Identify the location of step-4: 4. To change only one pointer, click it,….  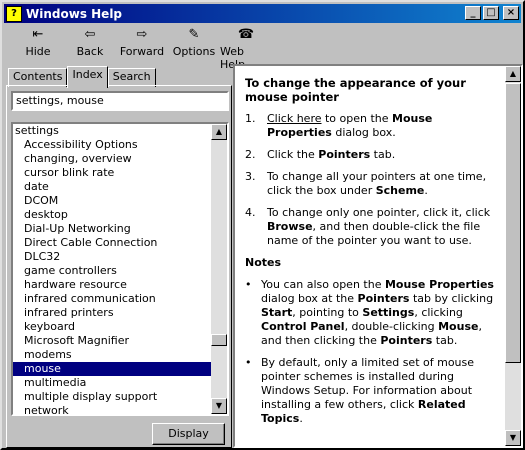
(368, 226).